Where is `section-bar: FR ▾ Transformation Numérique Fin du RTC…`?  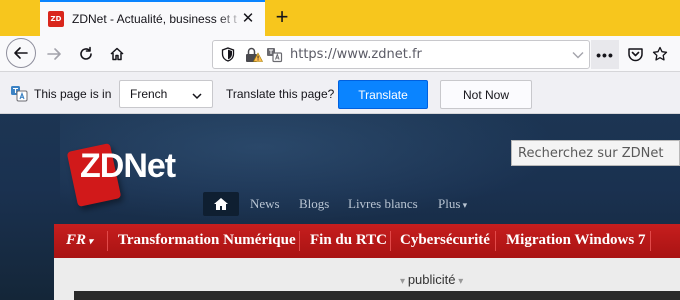
section-bar: FR ▾ Transformation Numérique Fin du RTC… is located at coordinates (367, 241).